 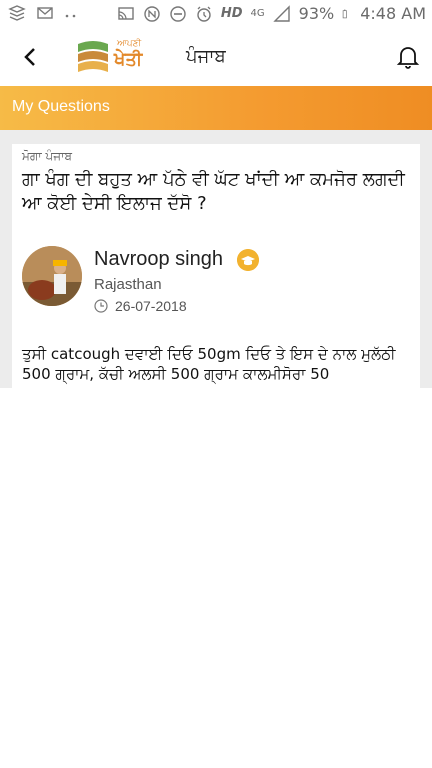 I want to click on graduation-cap-icon, so click(x=248, y=260).